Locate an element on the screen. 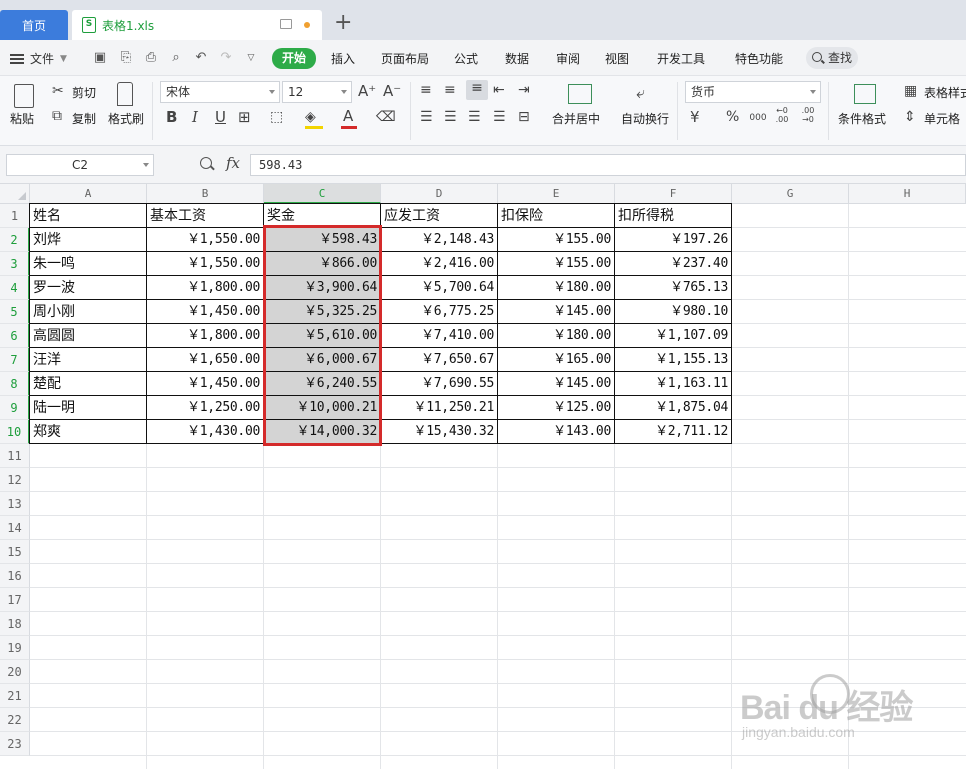 The width and height of the screenshot is (966, 769). table-cell: ￥5,610.00 is located at coordinates (322, 335).